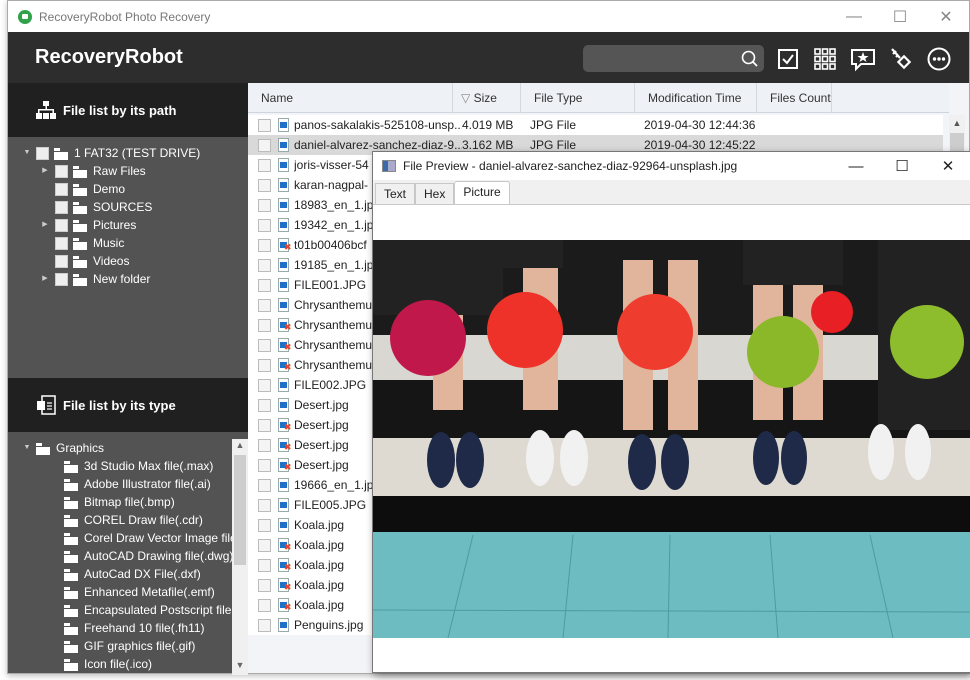  I want to click on tab-text: Text, so click(395, 193).